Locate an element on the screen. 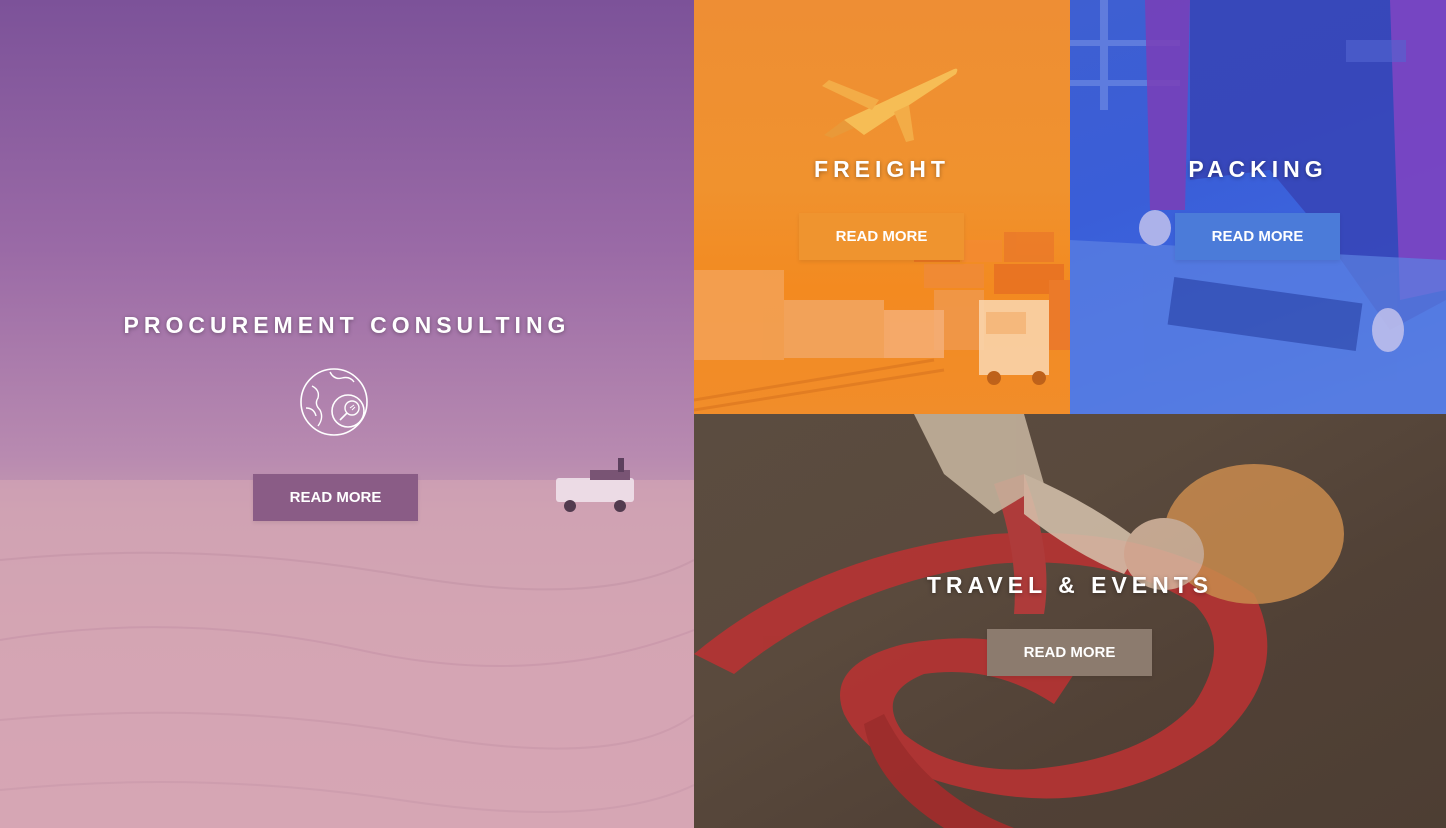 The width and height of the screenshot is (1446, 828). freight-scene-background is located at coordinates (882, 240).